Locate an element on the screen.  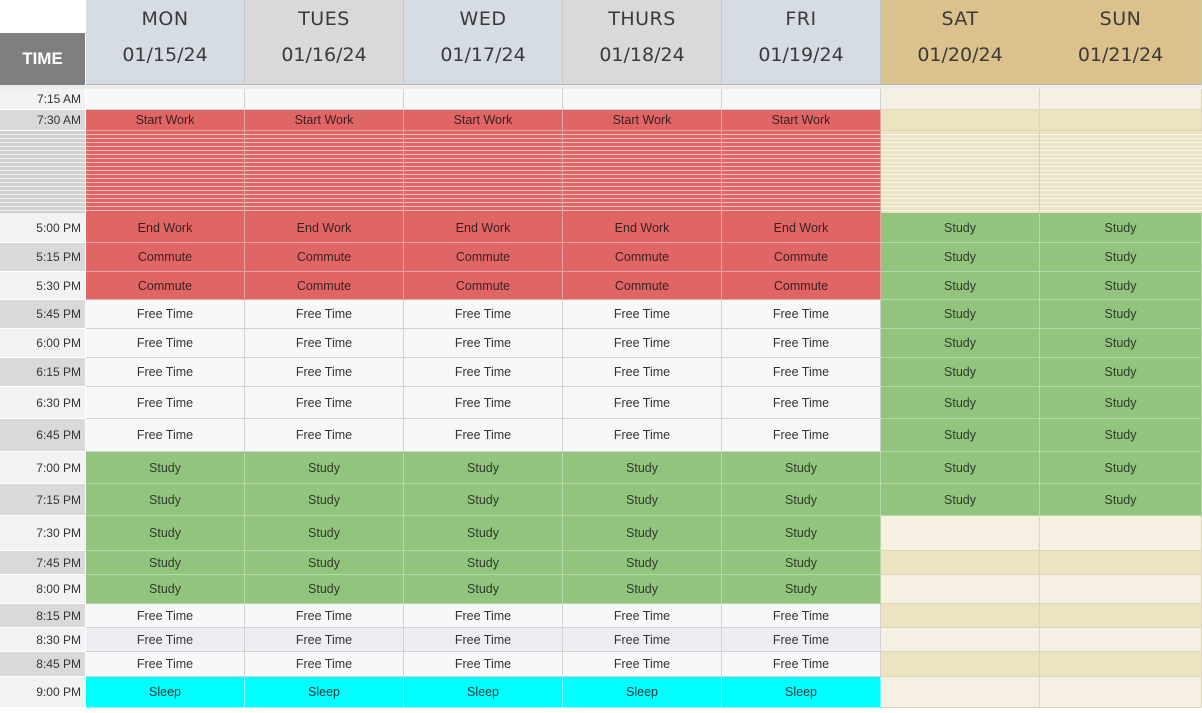
header-fri: FRI 01/19/24 is located at coordinates (801, 42).